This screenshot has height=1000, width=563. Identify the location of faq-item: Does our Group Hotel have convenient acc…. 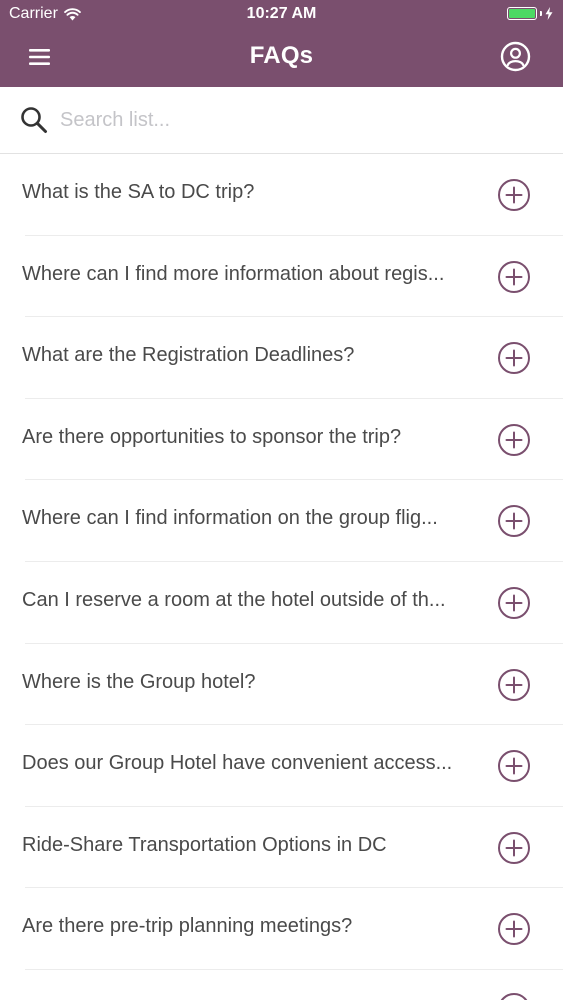
(281, 766).